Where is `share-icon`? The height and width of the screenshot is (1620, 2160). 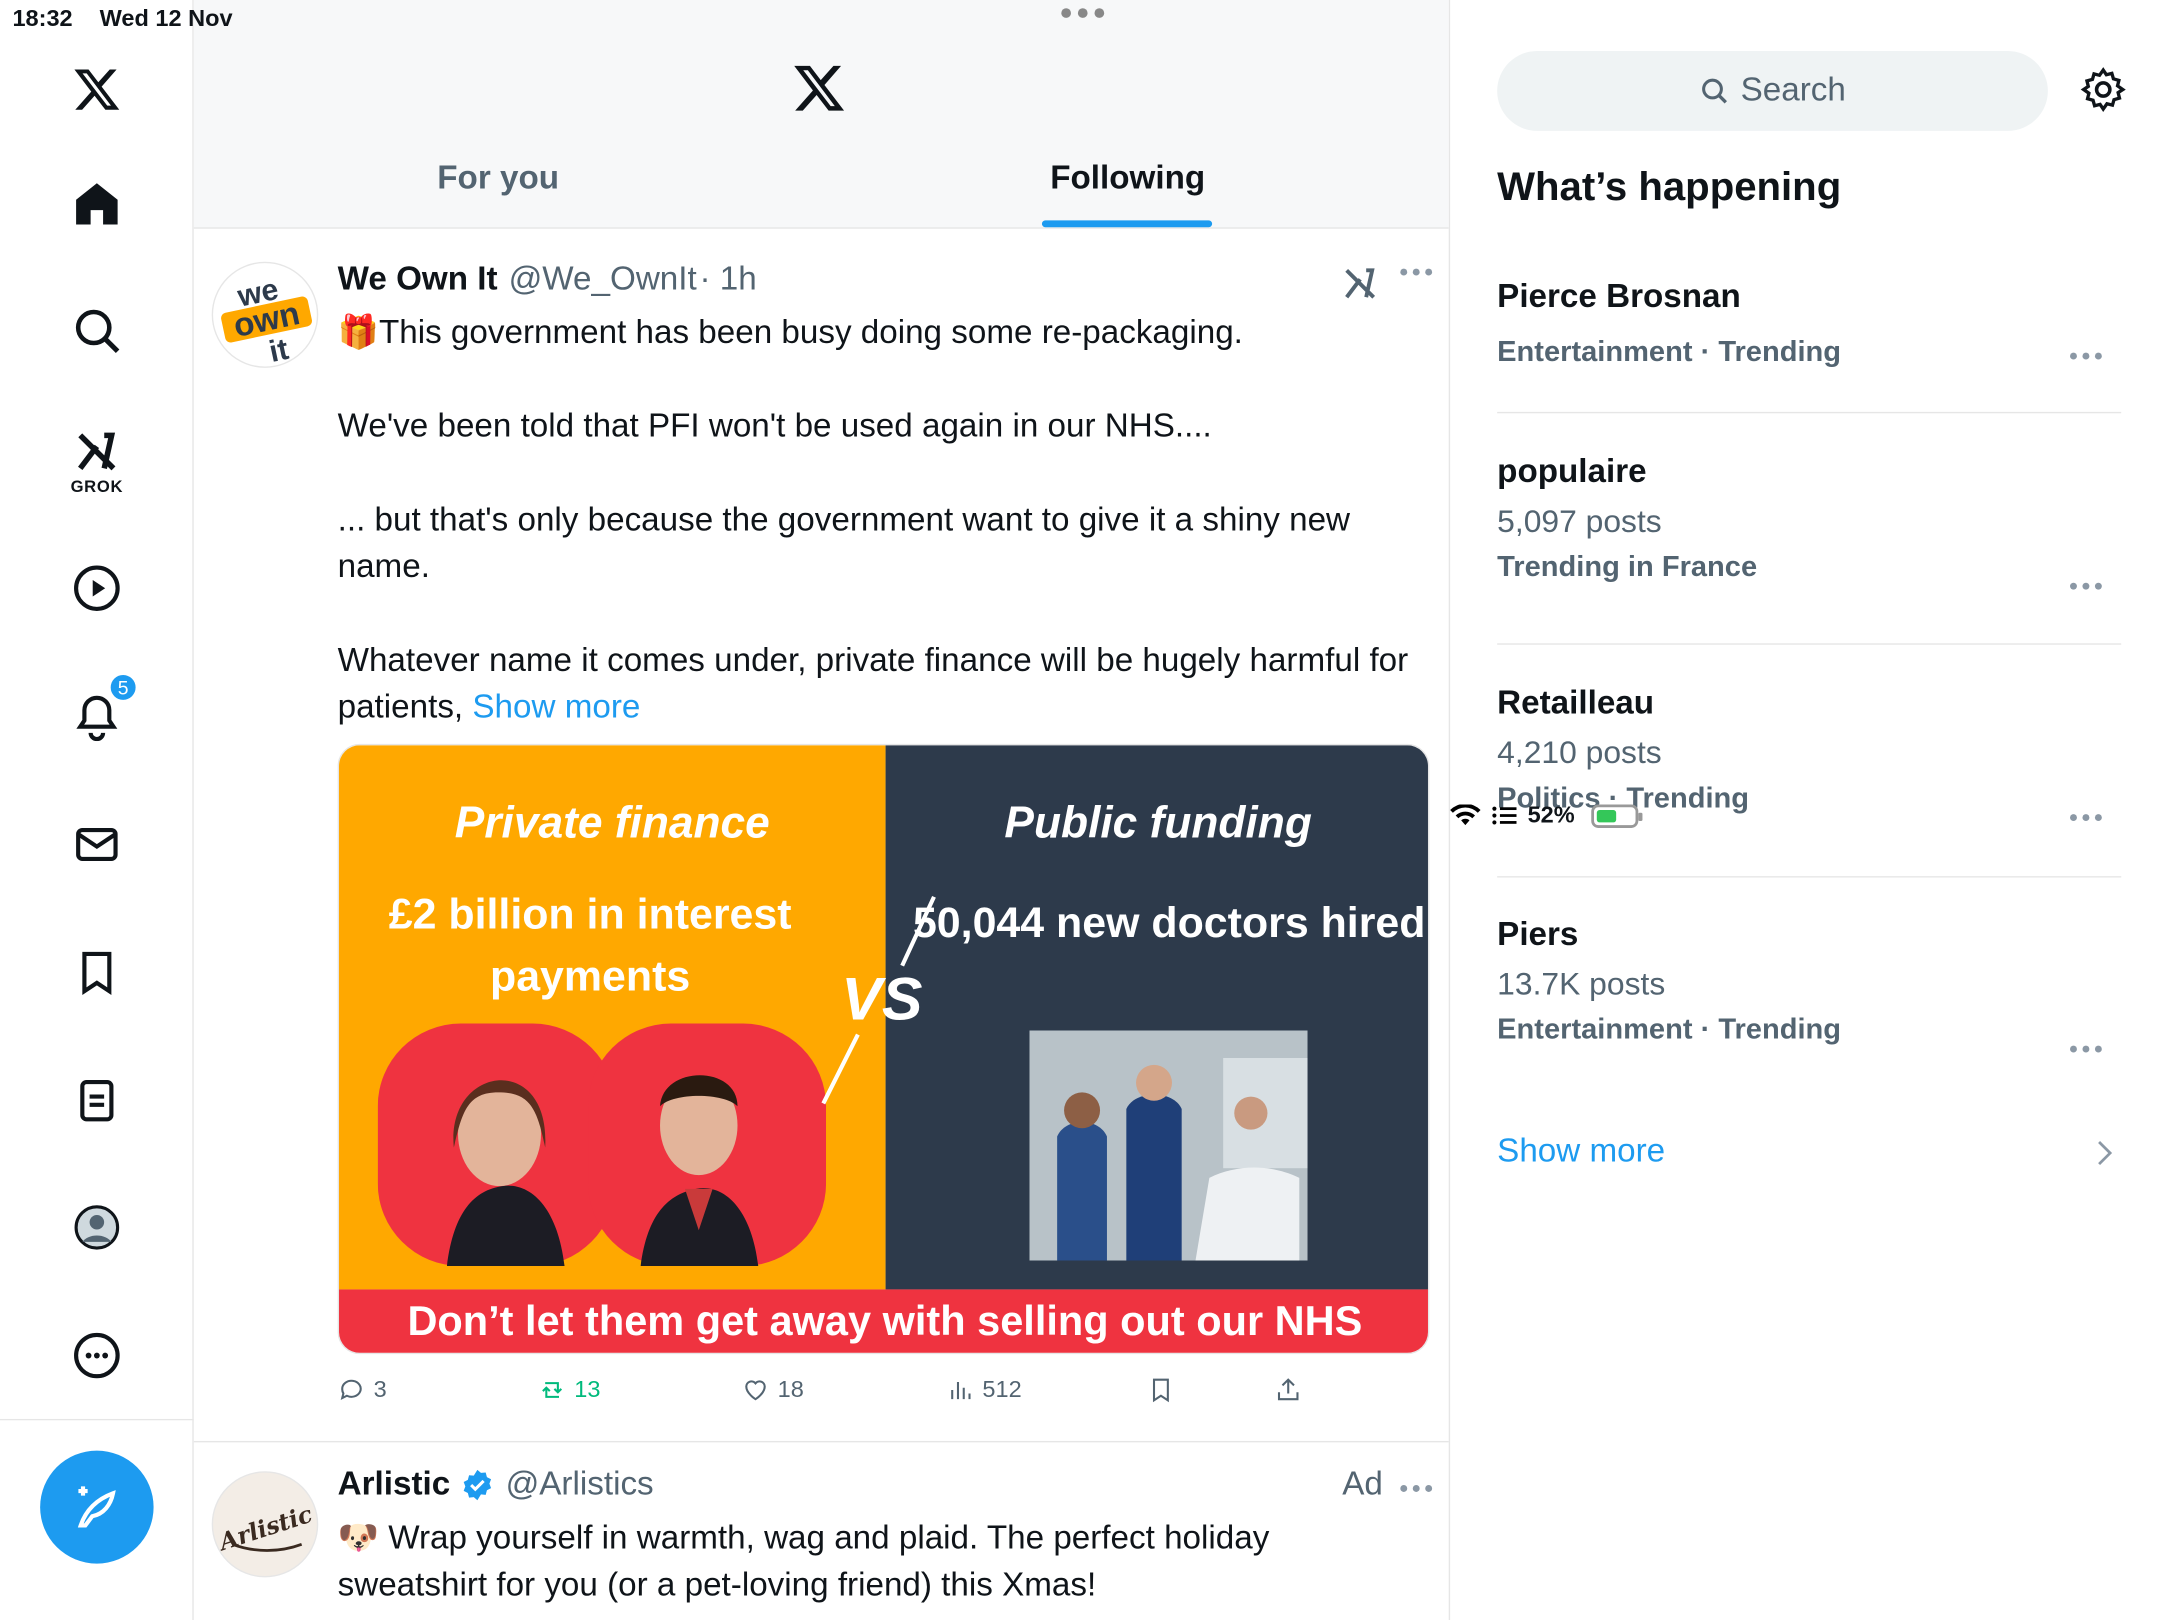
share-icon is located at coordinates (1288, 1389).